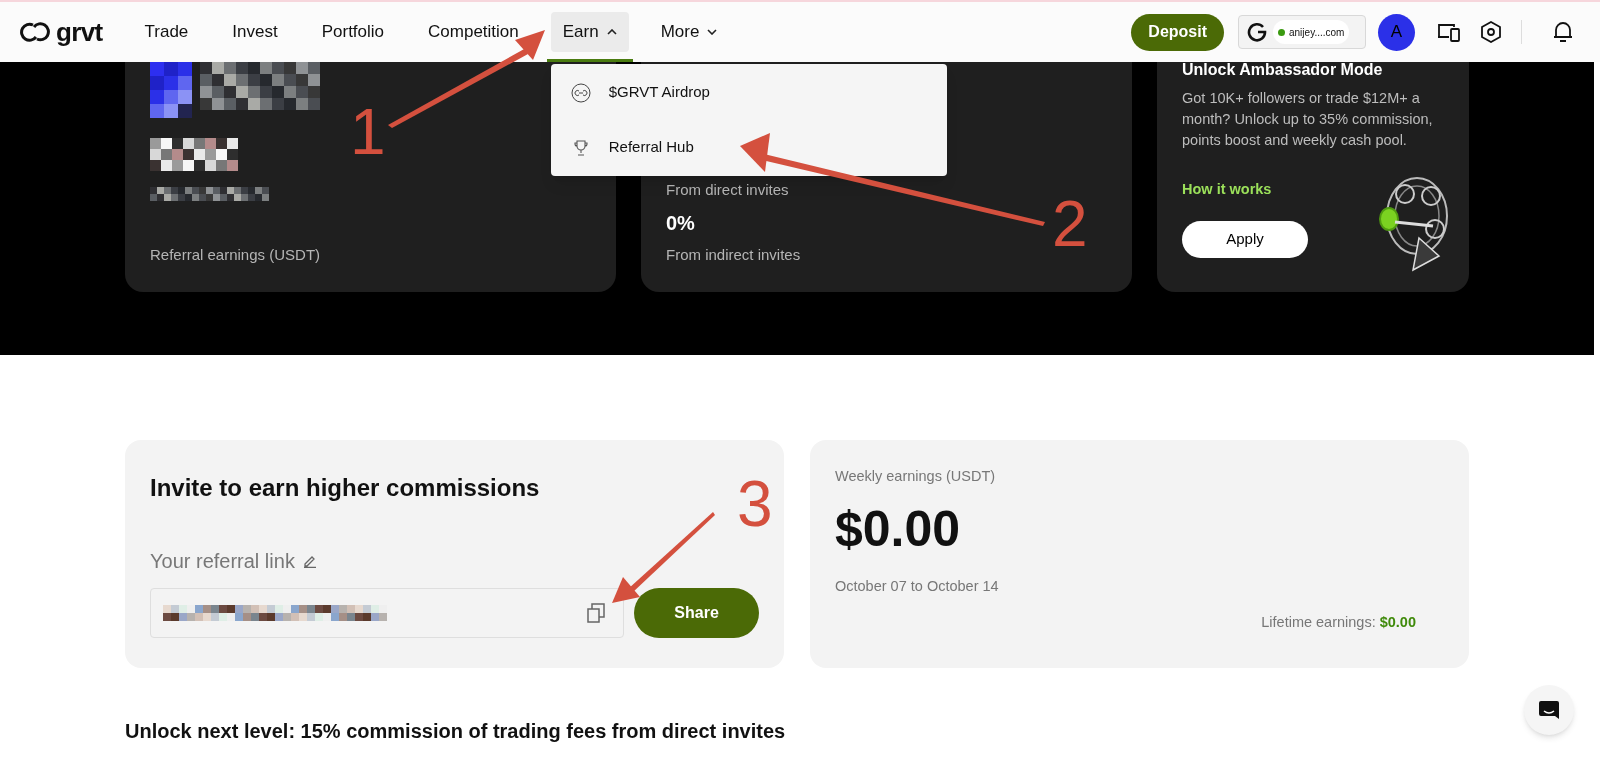  I want to click on share-button: Share, so click(696, 613).